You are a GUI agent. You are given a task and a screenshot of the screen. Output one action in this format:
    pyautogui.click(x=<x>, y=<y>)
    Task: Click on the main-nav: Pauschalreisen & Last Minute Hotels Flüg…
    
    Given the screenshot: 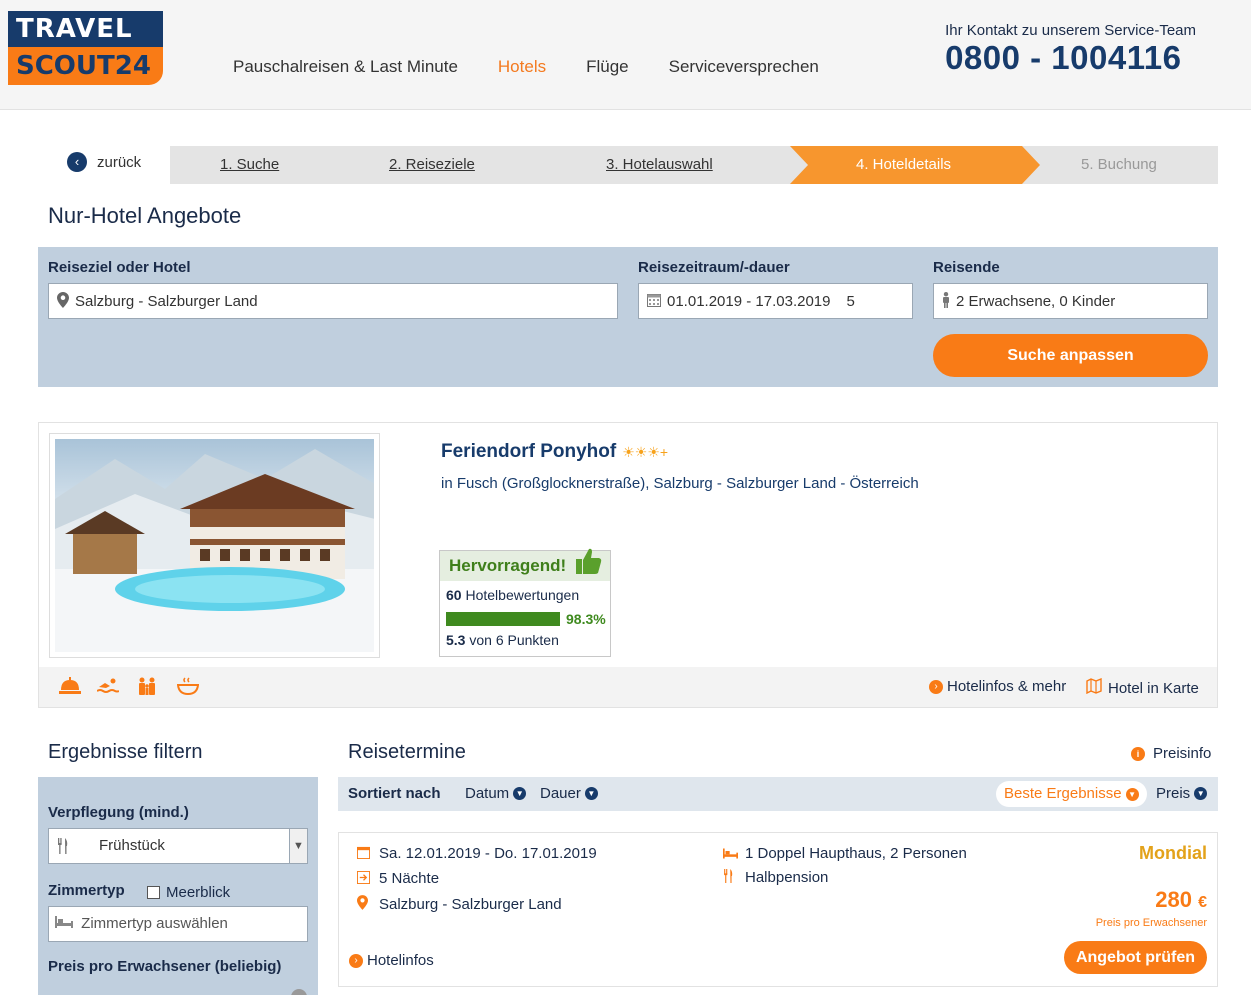 What is the action you would take?
    pyautogui.click(x=546, y=67)
    